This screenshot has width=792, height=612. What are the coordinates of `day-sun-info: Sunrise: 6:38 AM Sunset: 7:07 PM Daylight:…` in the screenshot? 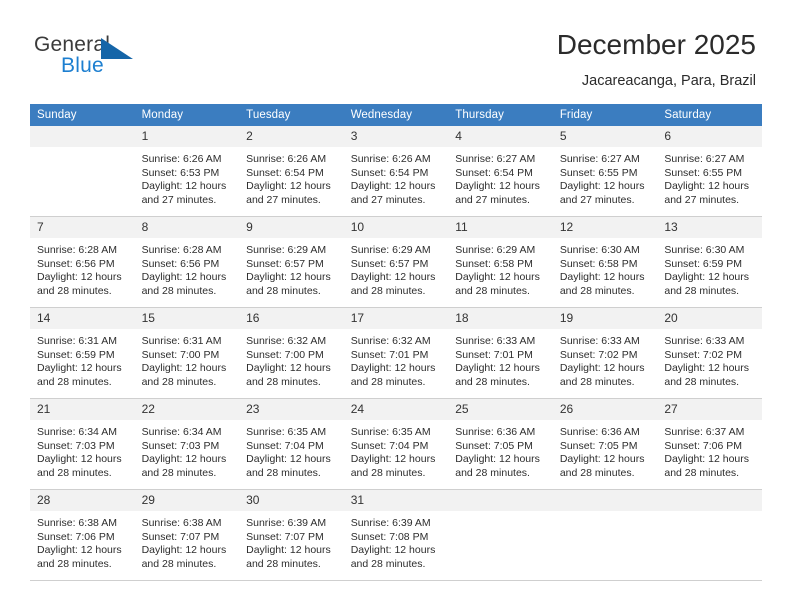 It's located at (187, 541).